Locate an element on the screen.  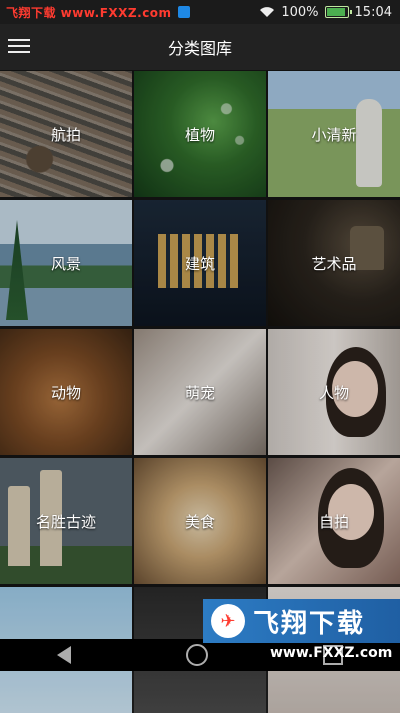
category-label: 人物 is located at coordinates (333, 392).